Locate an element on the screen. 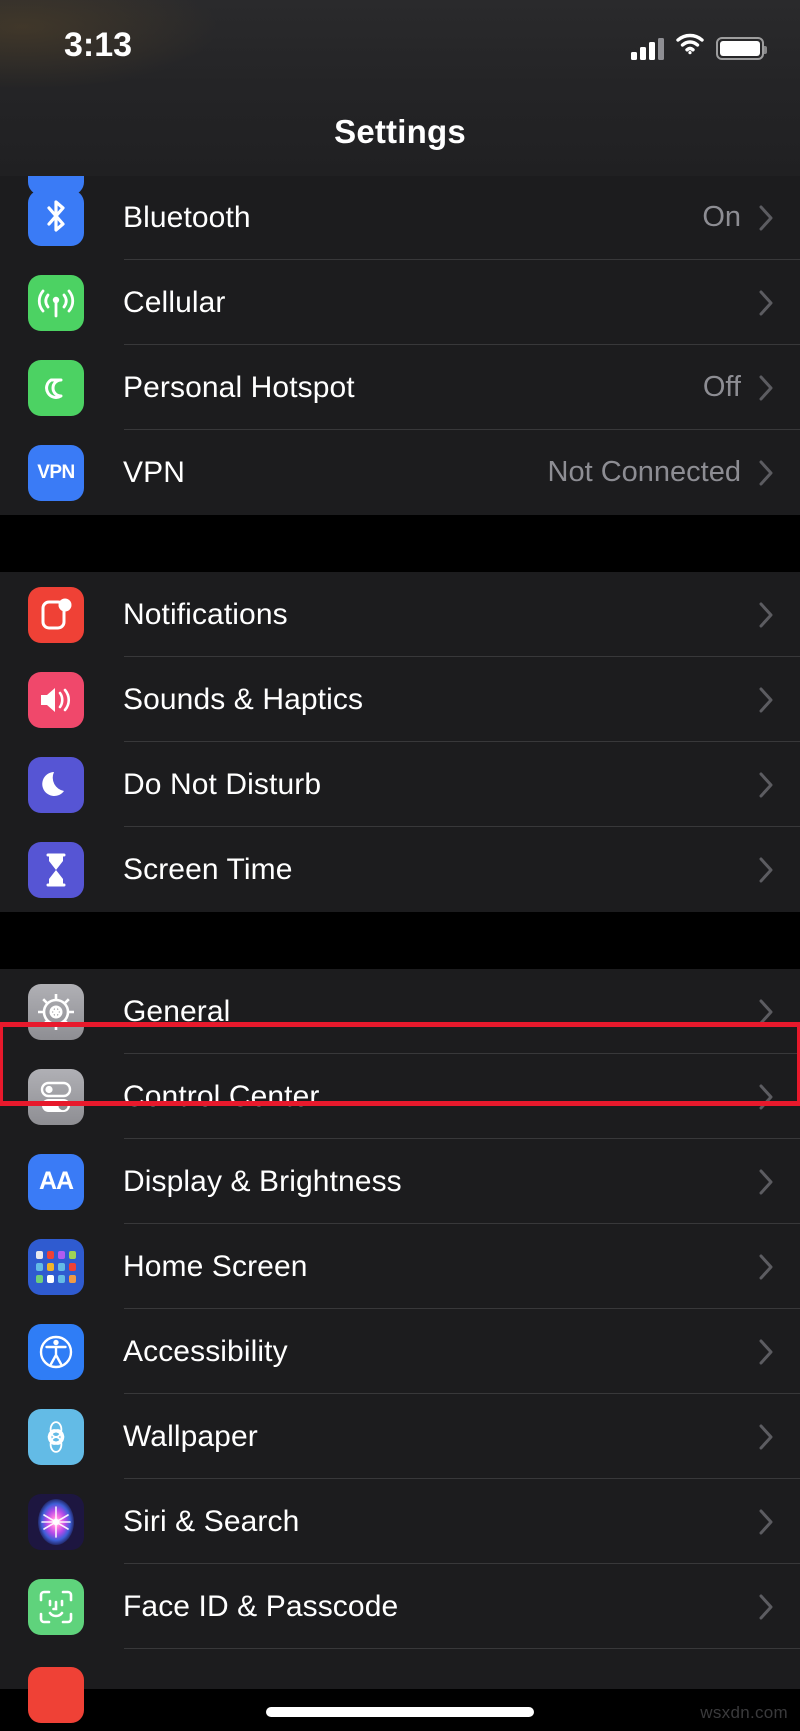  accessibility-icon is located at coordinates (56, 1351).